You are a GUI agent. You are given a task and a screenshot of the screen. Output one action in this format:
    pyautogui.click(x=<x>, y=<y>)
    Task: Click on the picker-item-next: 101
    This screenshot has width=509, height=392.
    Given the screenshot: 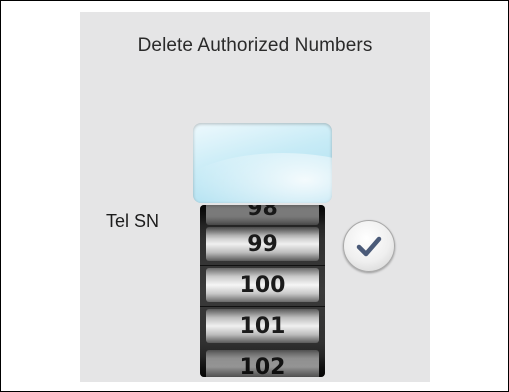 What is the action you would take?
    pyautogui.click(x=262, y=326)
    